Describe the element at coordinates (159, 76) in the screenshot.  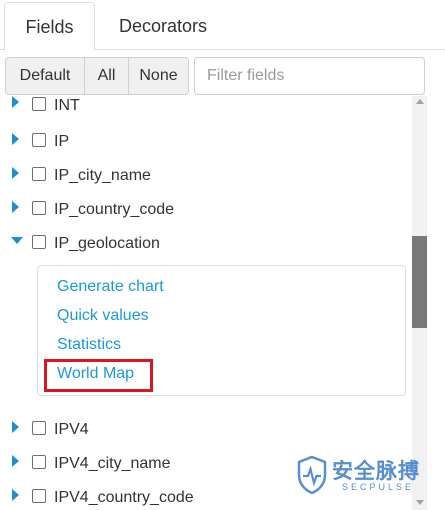
I see `none-button: None` at that location.